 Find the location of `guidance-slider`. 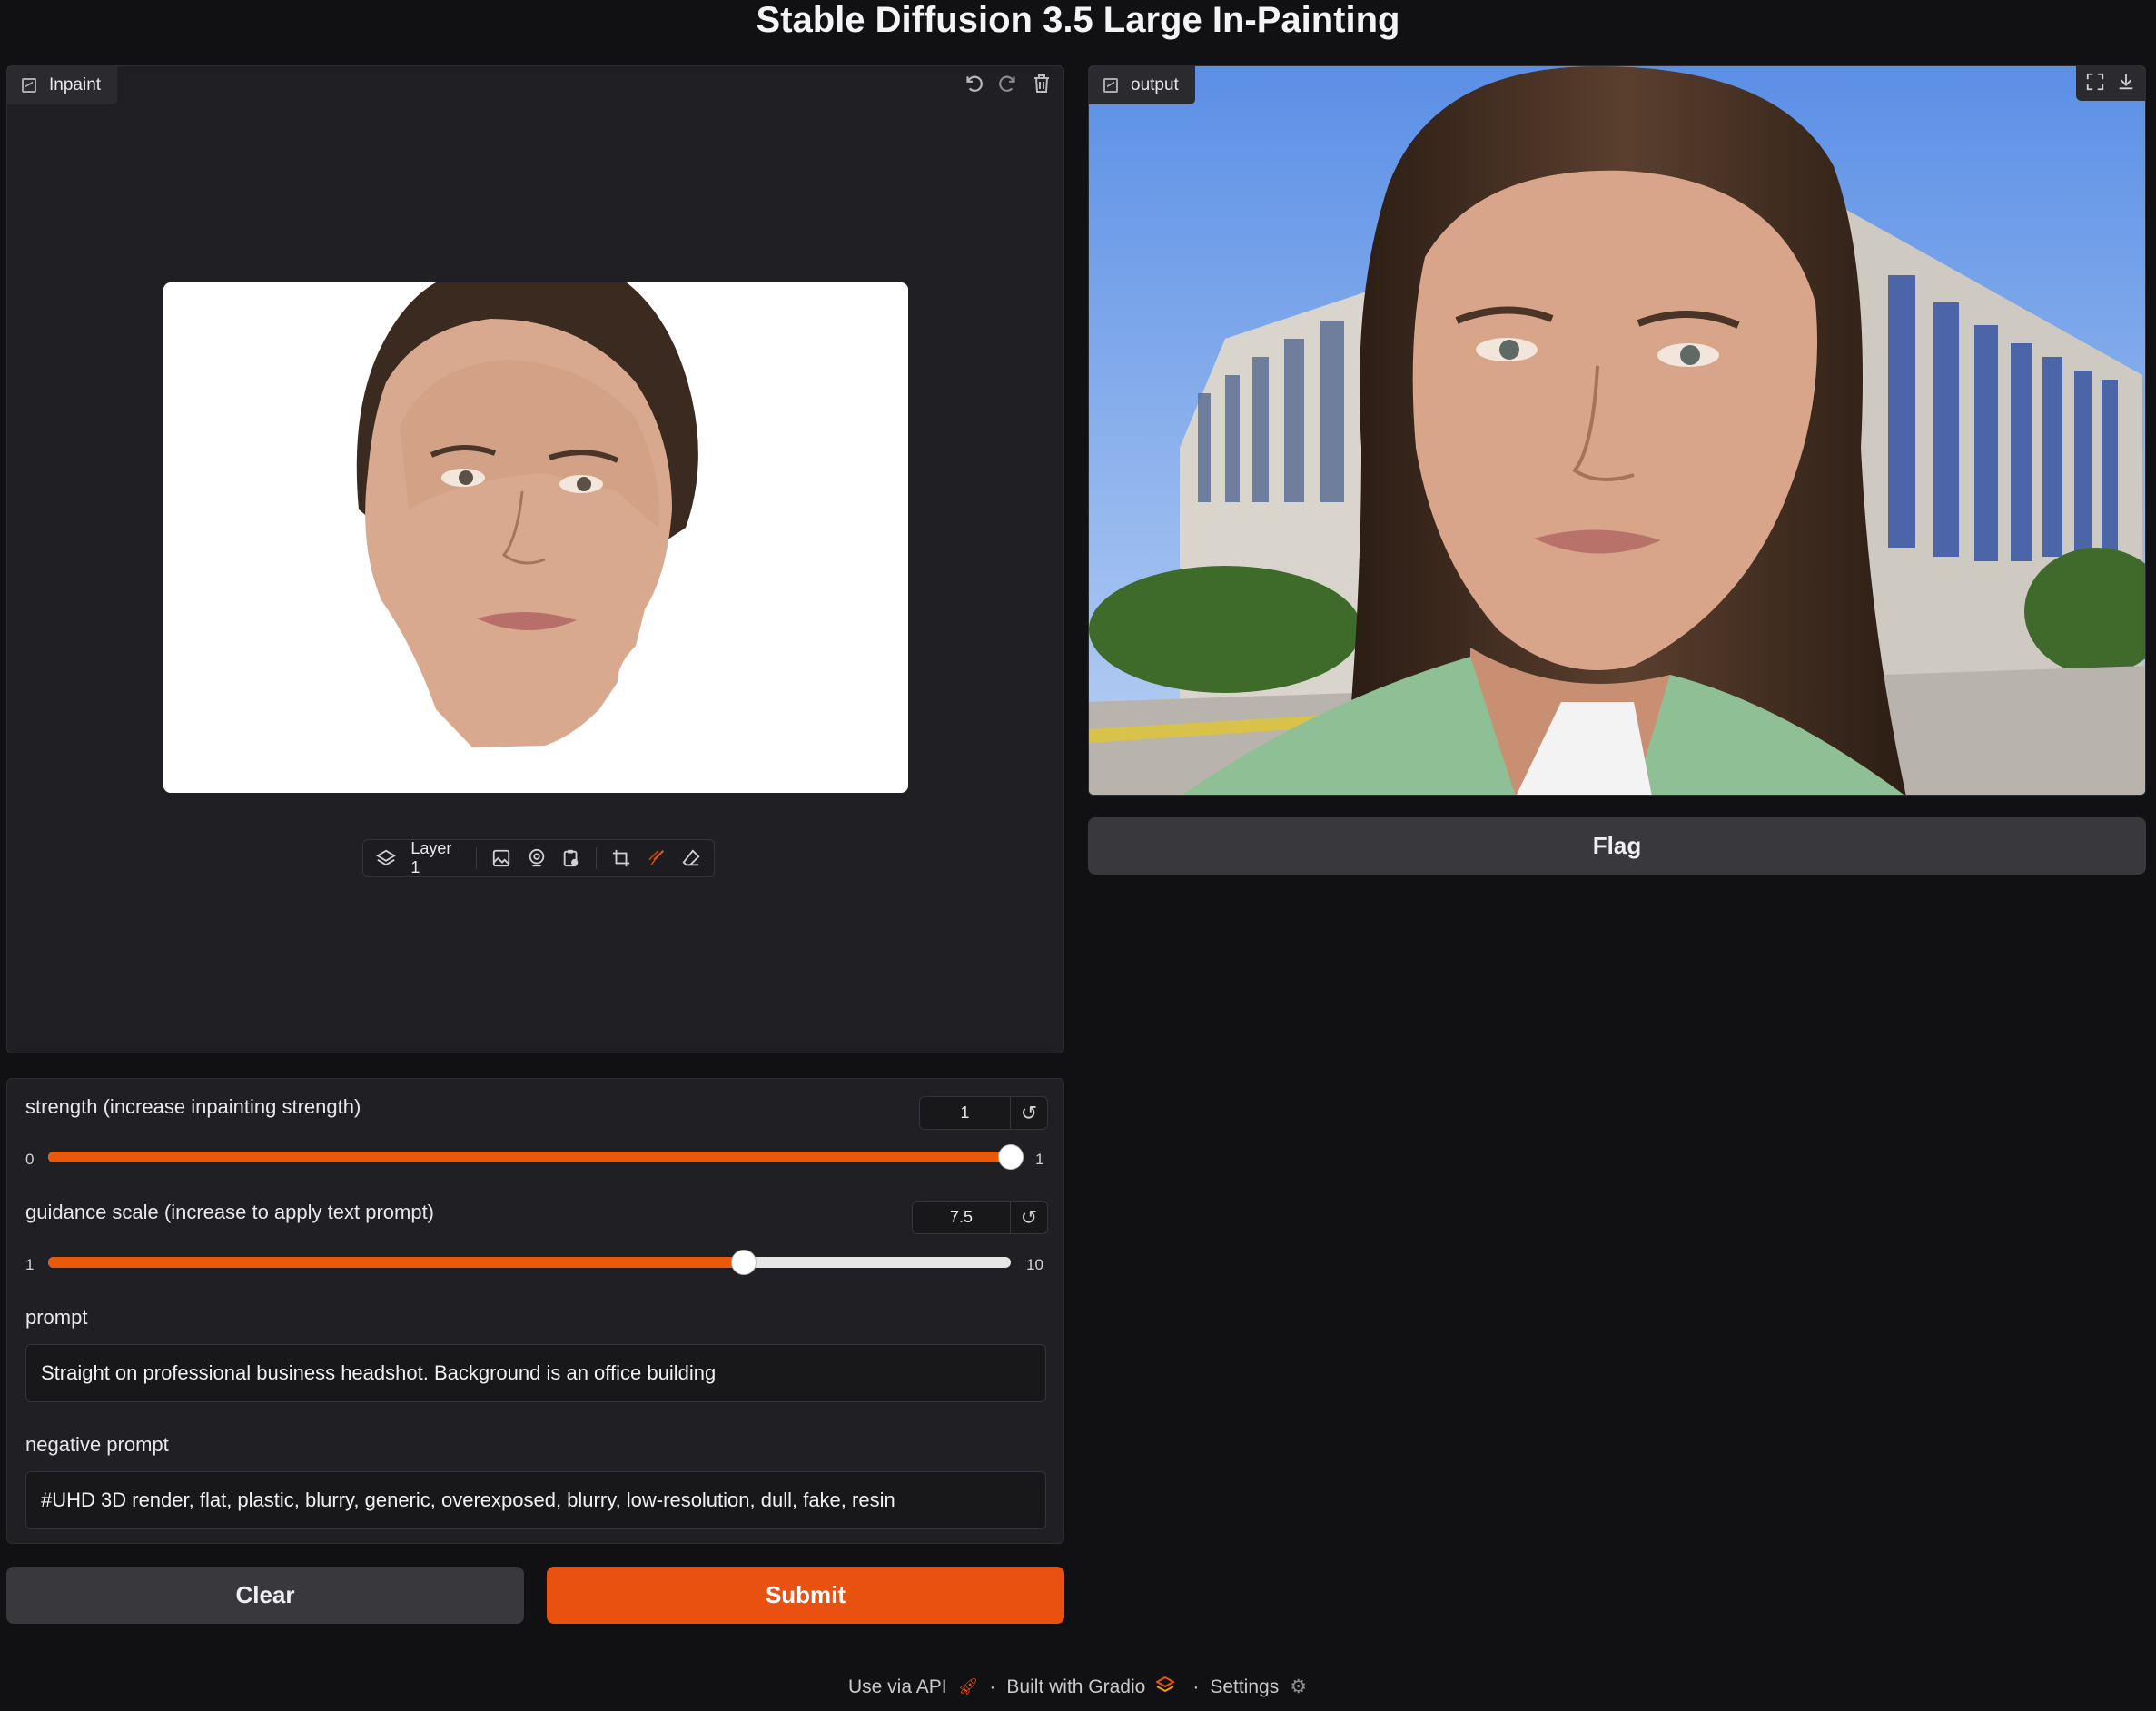

guidance-slider is located at coordinates (529, 1262).